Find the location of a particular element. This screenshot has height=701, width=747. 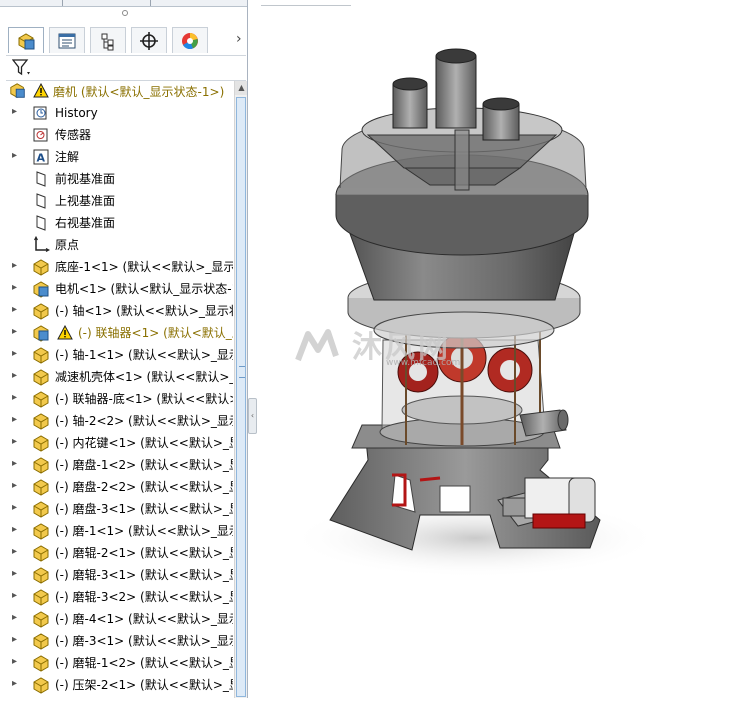

tab-scroll-right-icon: › is located at coordinates (239, 39).